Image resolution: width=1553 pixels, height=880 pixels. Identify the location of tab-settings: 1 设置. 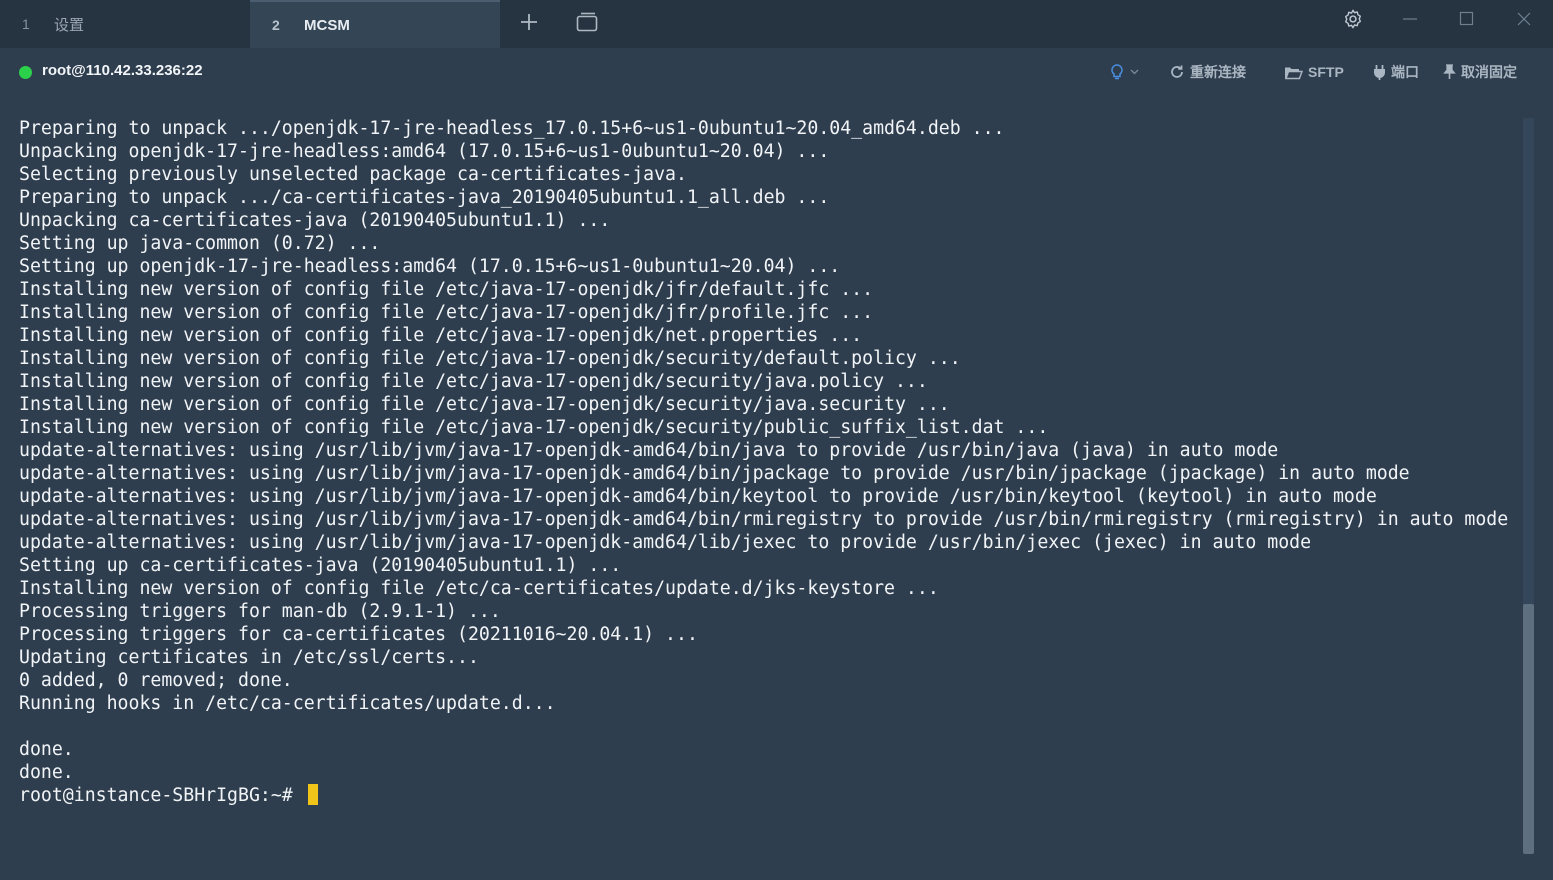
(125, 24).